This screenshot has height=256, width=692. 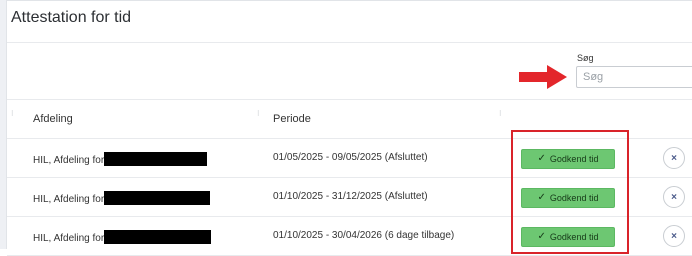 What do you see at coordinates (350, 196) in the screenshot?
I see `period-cell: 01/10/2025 - 31/12/2025 (Afsluttet)` at bounding box center [350, 196].